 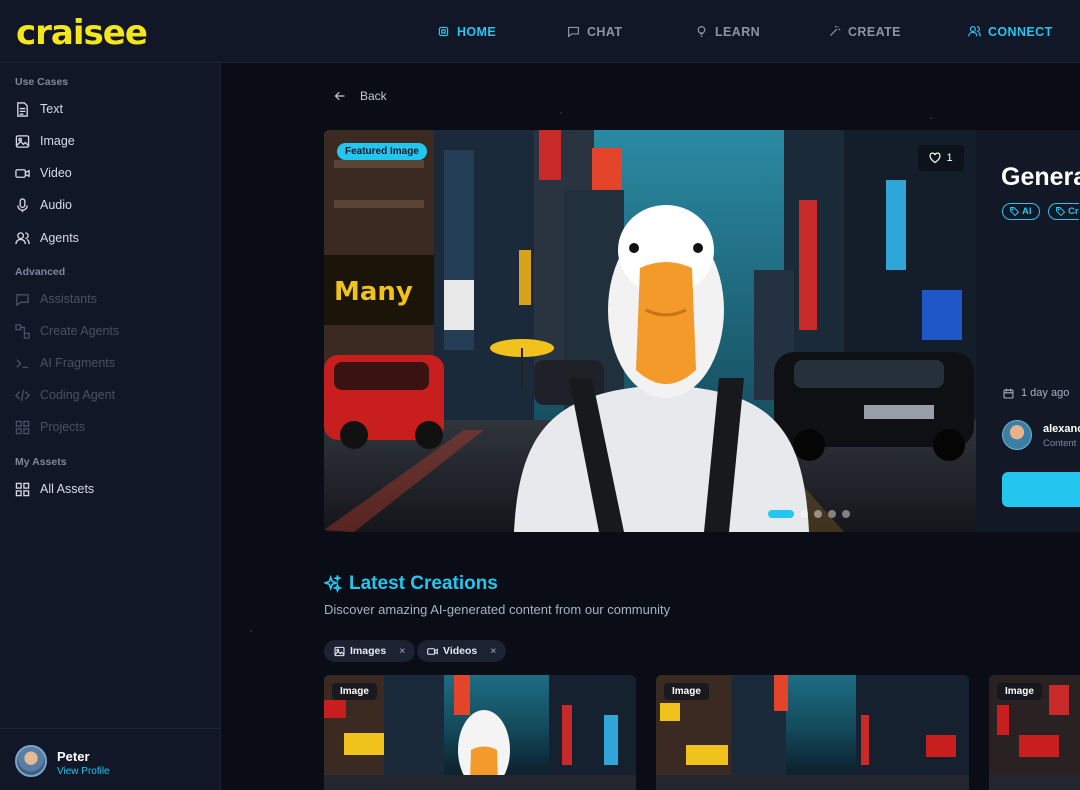 I want to click on microphone-icon, so click(x=22, y=204).